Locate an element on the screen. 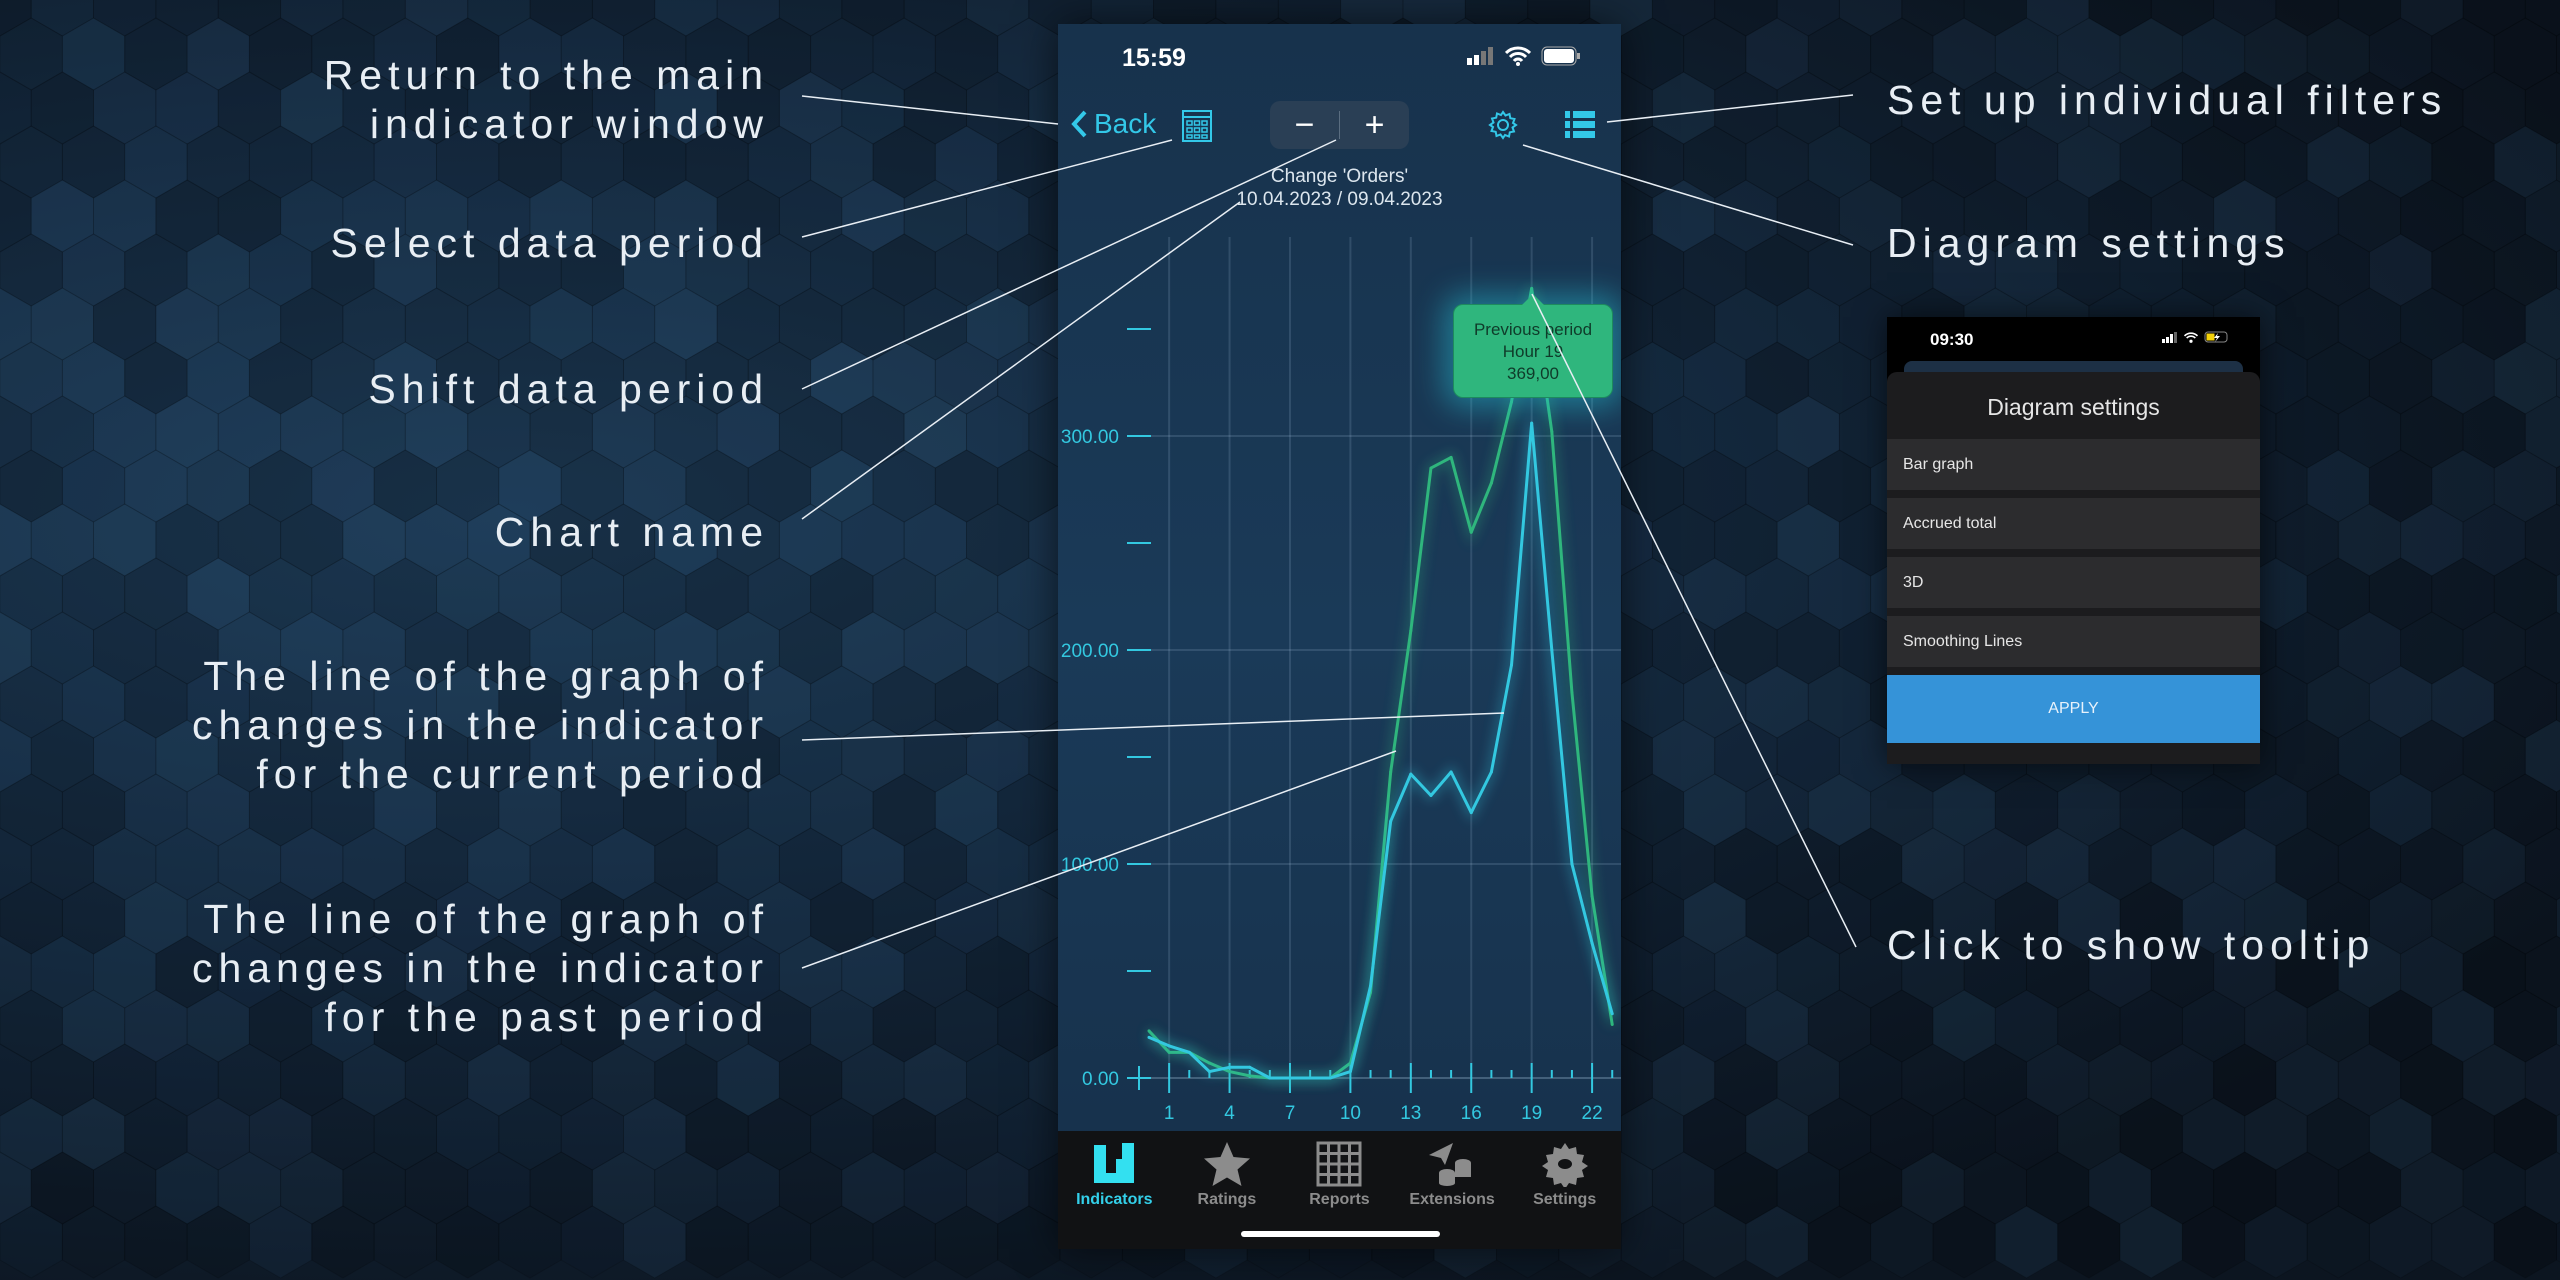  y-tick-label: 100.00 is located at coordinates (1090, 865).